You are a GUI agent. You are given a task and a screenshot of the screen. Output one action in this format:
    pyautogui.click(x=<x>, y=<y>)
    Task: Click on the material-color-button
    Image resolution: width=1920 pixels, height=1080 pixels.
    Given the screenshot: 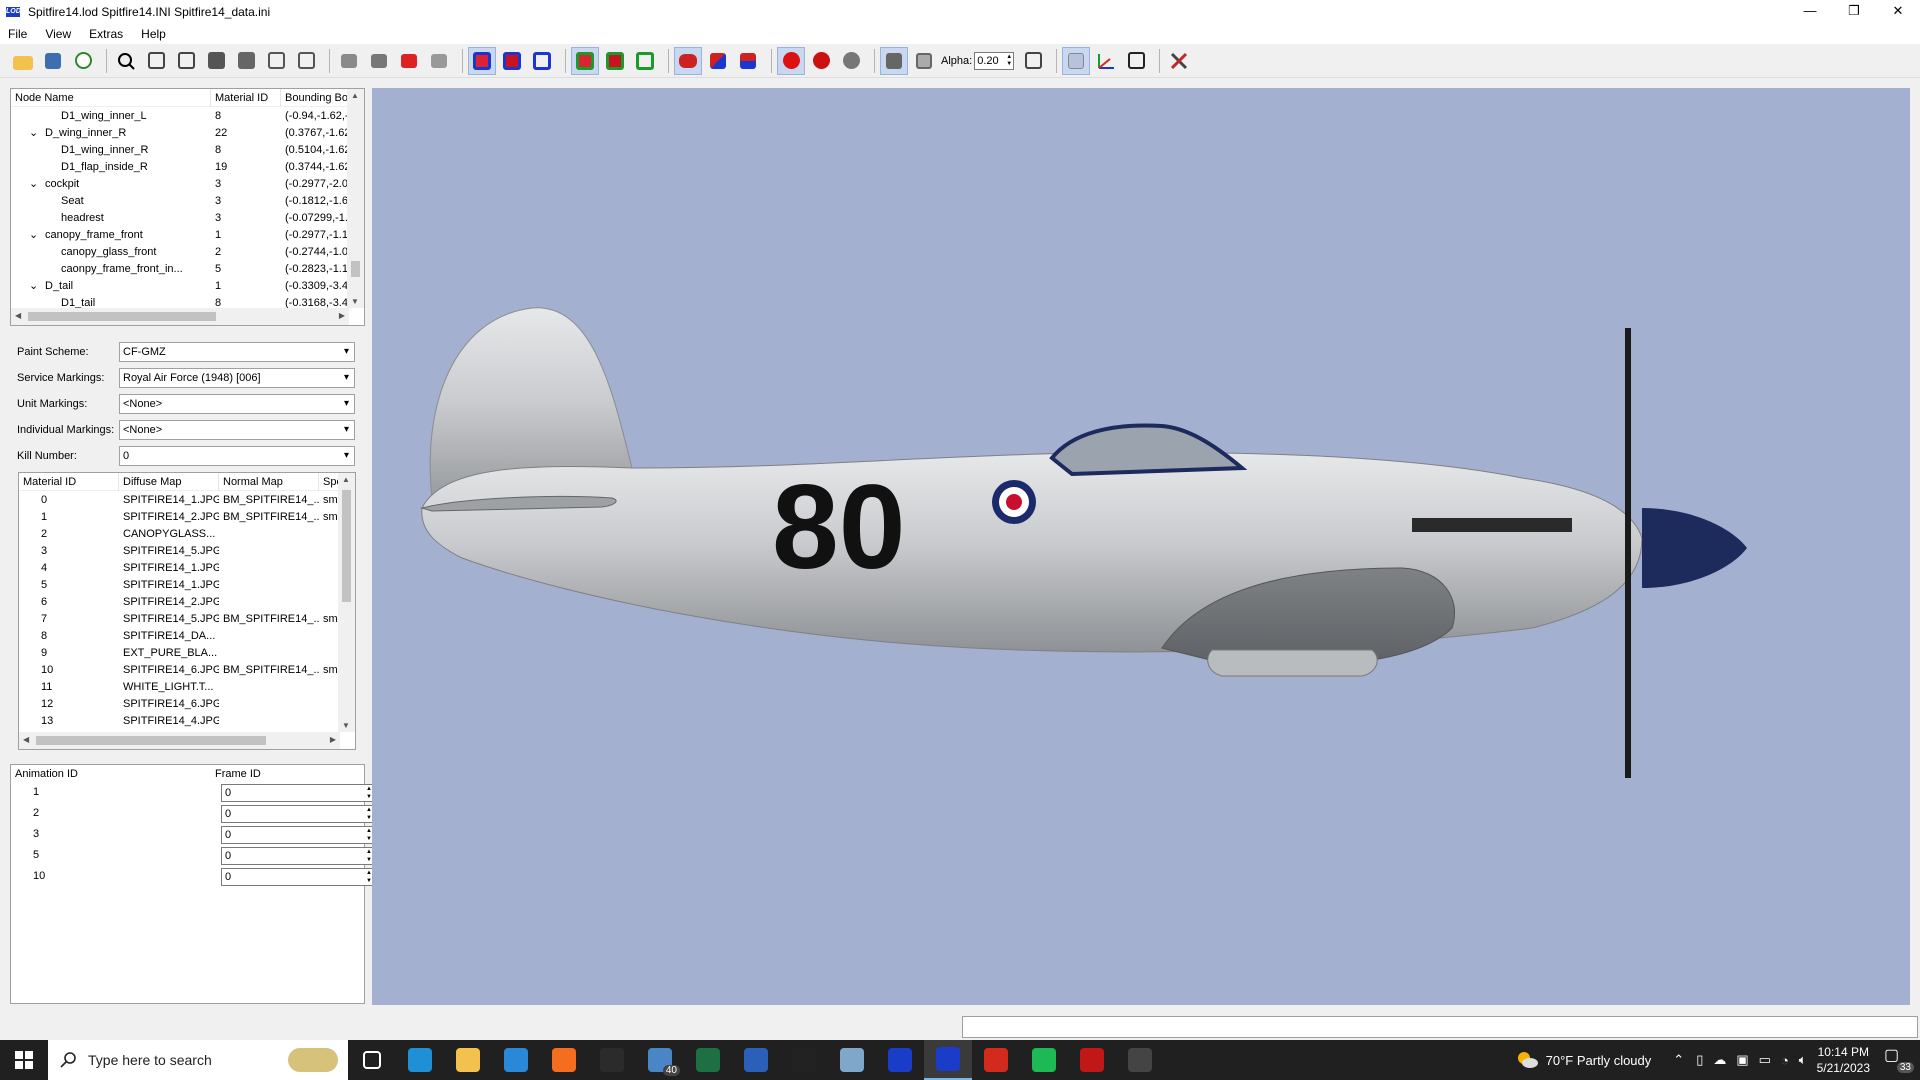 What is the action you would take?
    pyautogui.click(x=718, y=61)
    